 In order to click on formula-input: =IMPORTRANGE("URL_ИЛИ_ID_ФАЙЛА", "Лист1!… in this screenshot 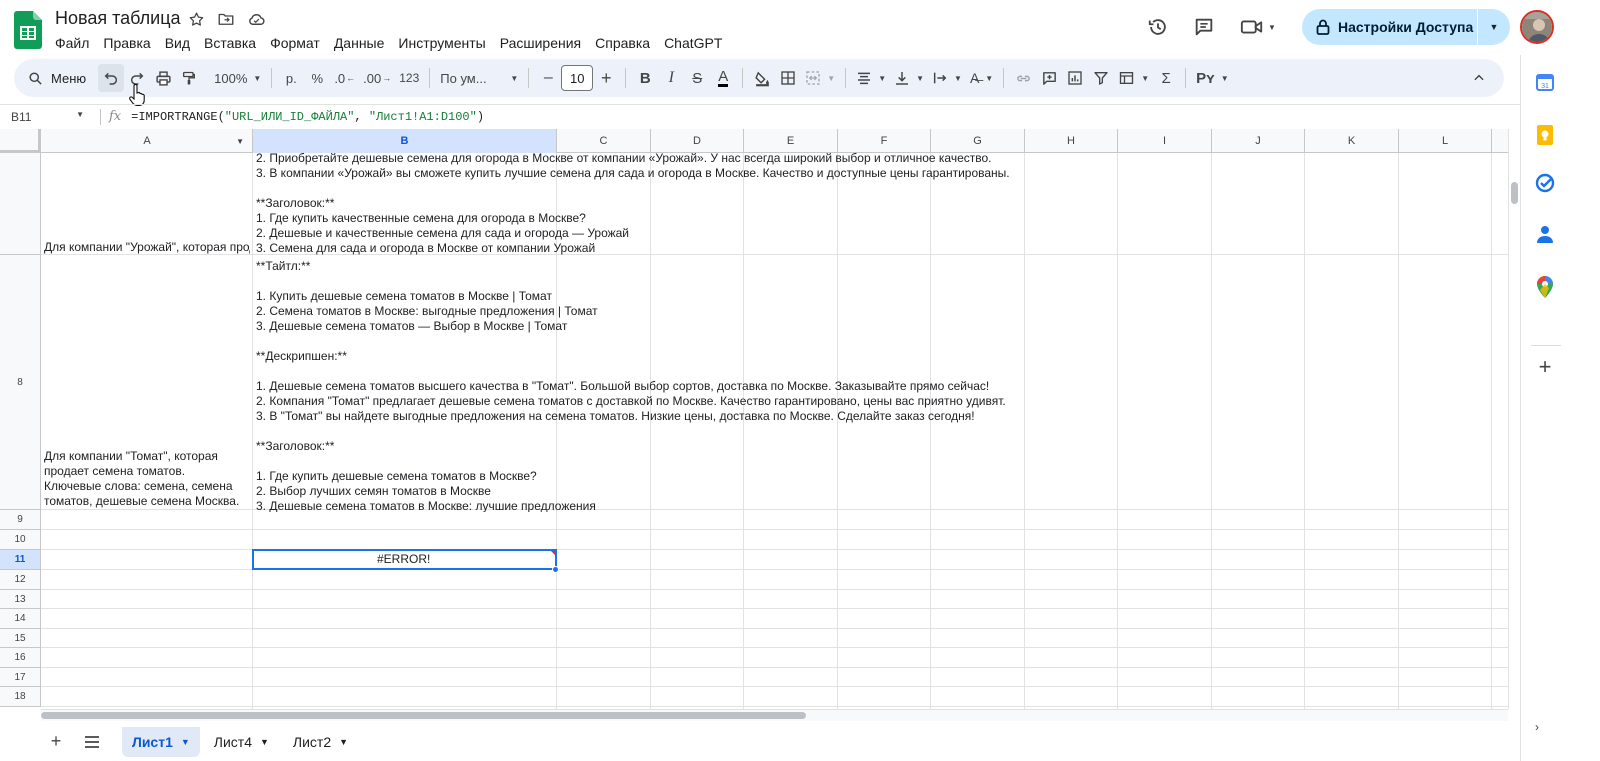, I will do `click(307, 117)`.